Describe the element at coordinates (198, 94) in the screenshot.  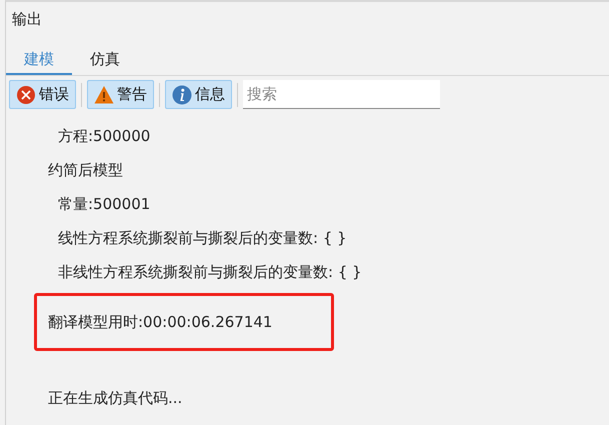
I see `filter-button: 信息` at that location.